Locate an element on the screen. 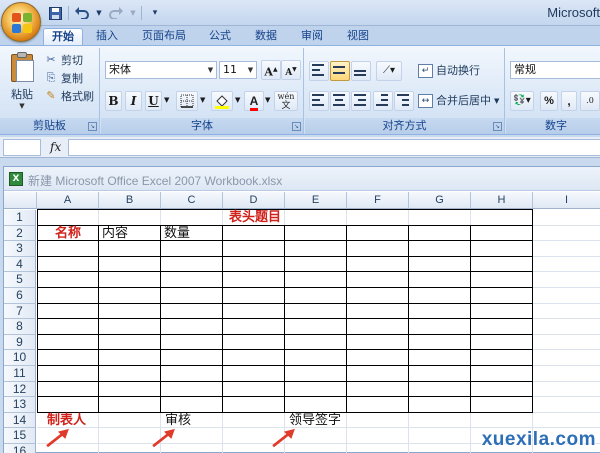 This screenshot has height=453, width=600. undo-icon is located at coordinates (82, 13).